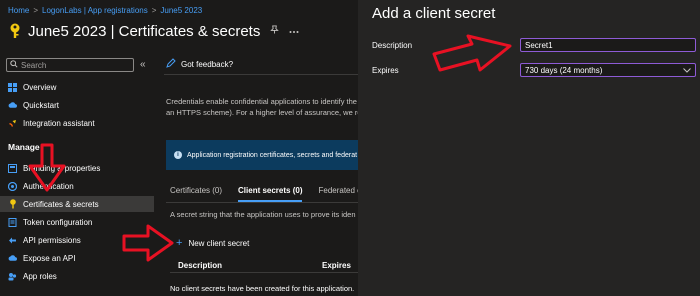  Describe the element at coordinates (148, 243) in the screenshot. I see `arrow-right-annotation` at that location.